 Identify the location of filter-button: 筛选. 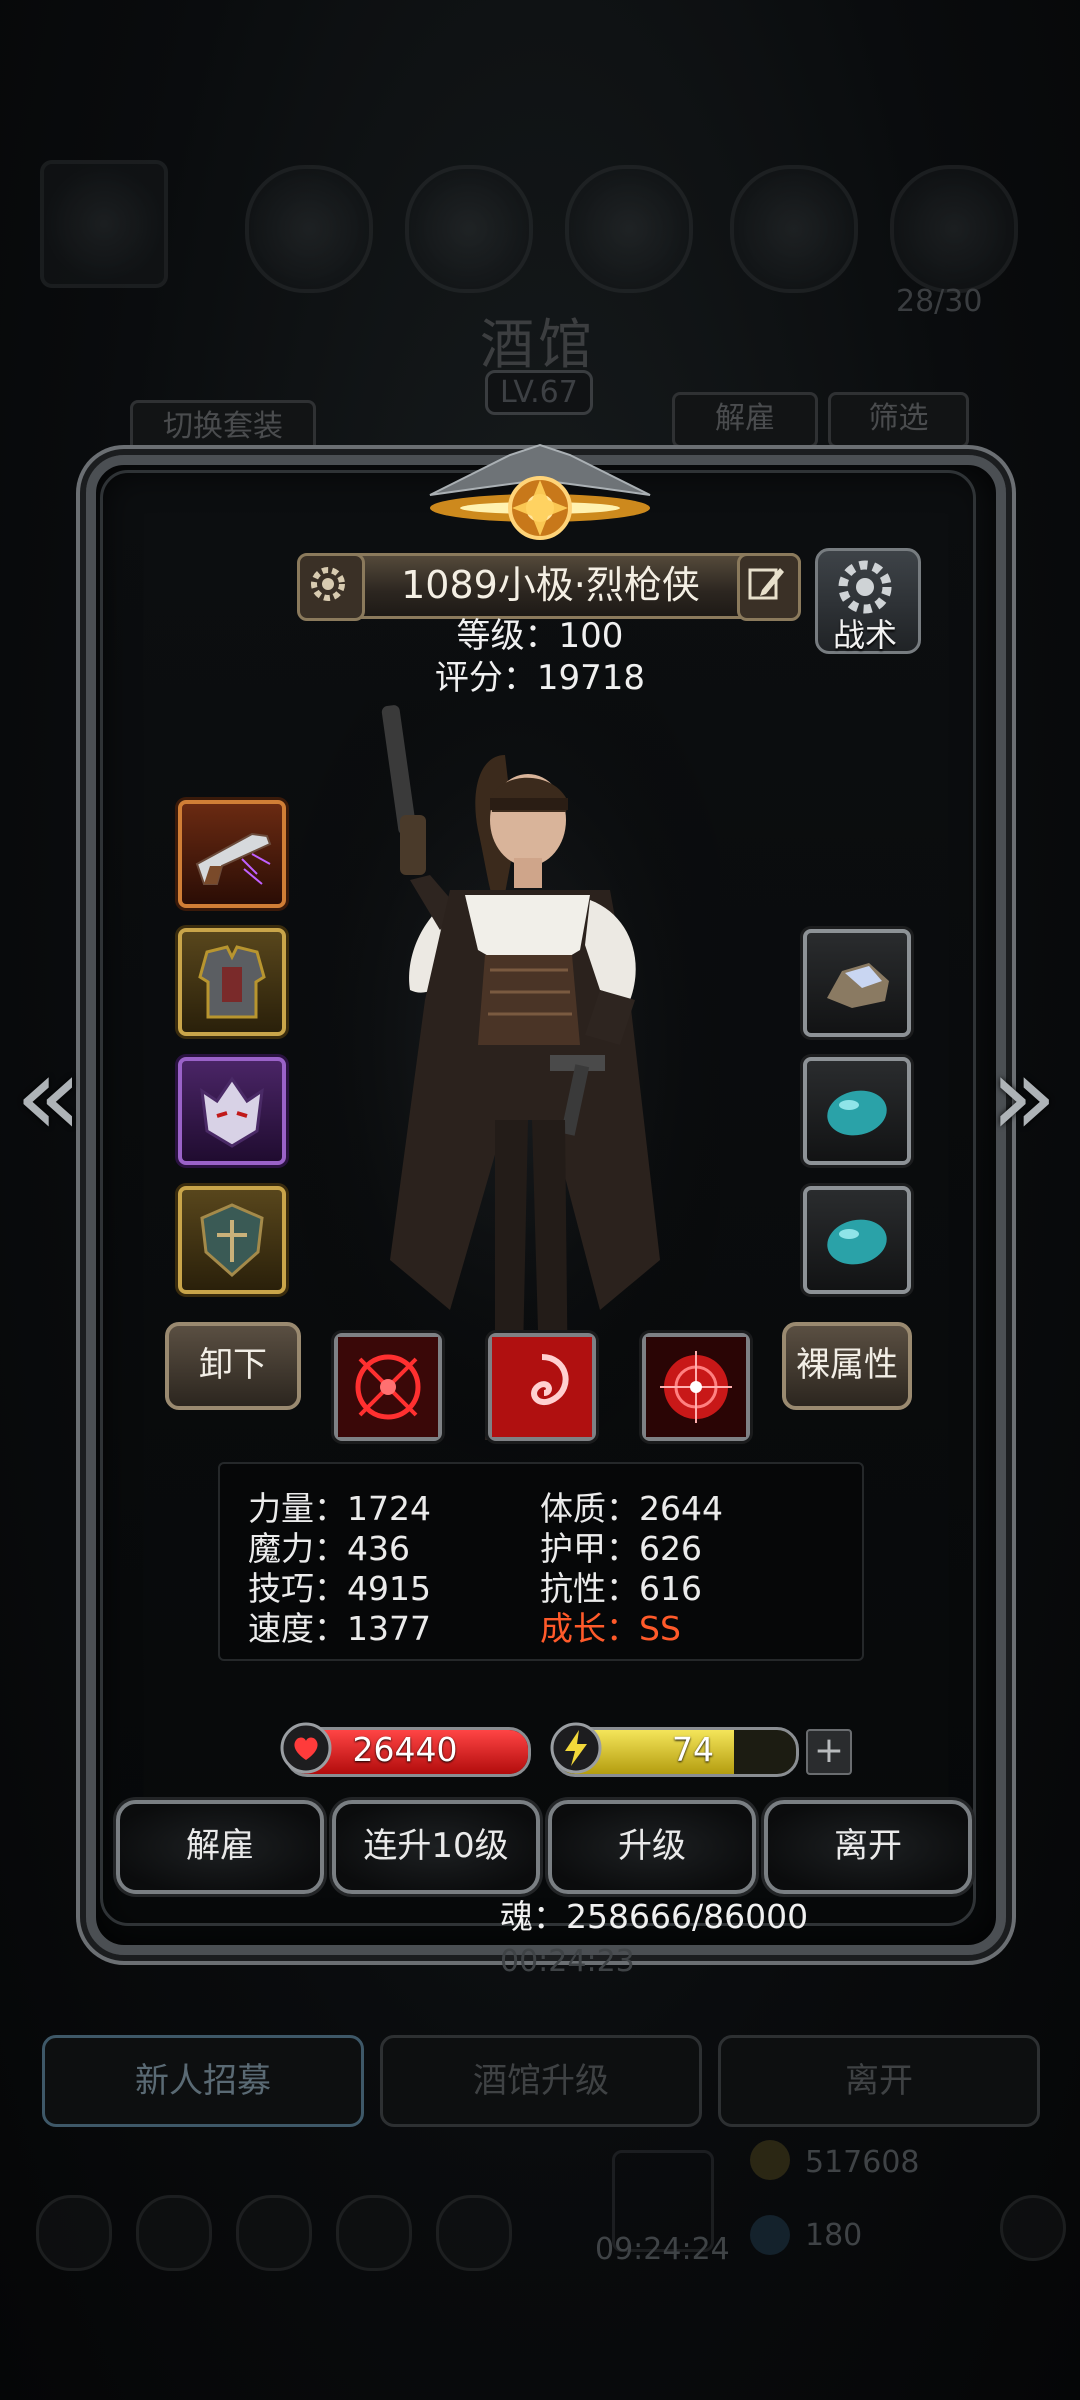
(898, 420).